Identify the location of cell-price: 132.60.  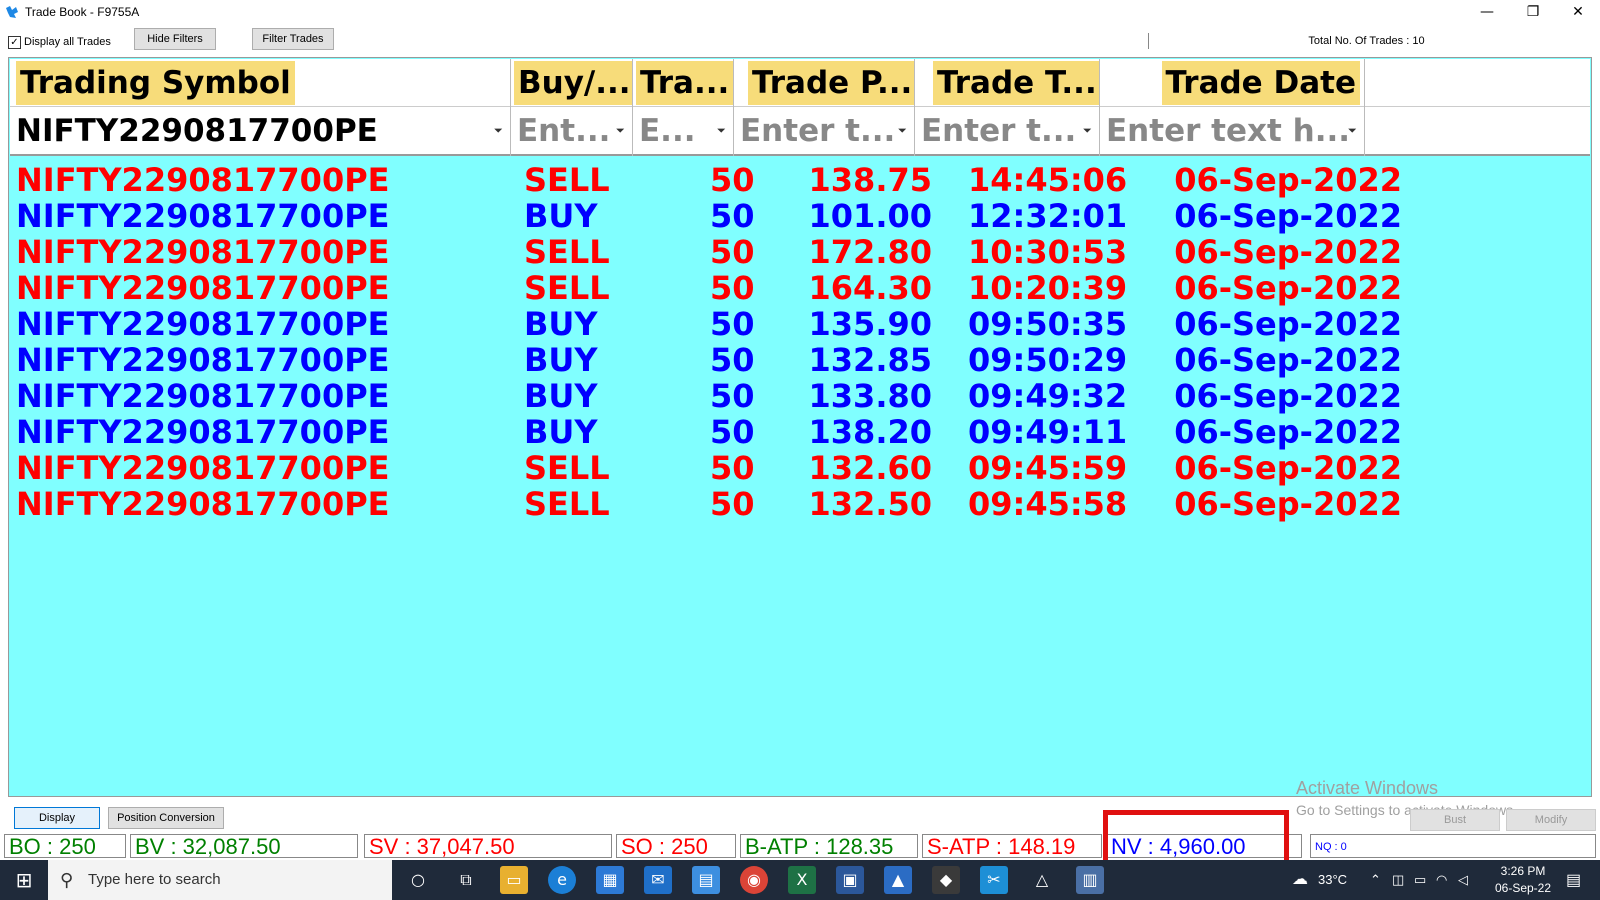
(870, 468).